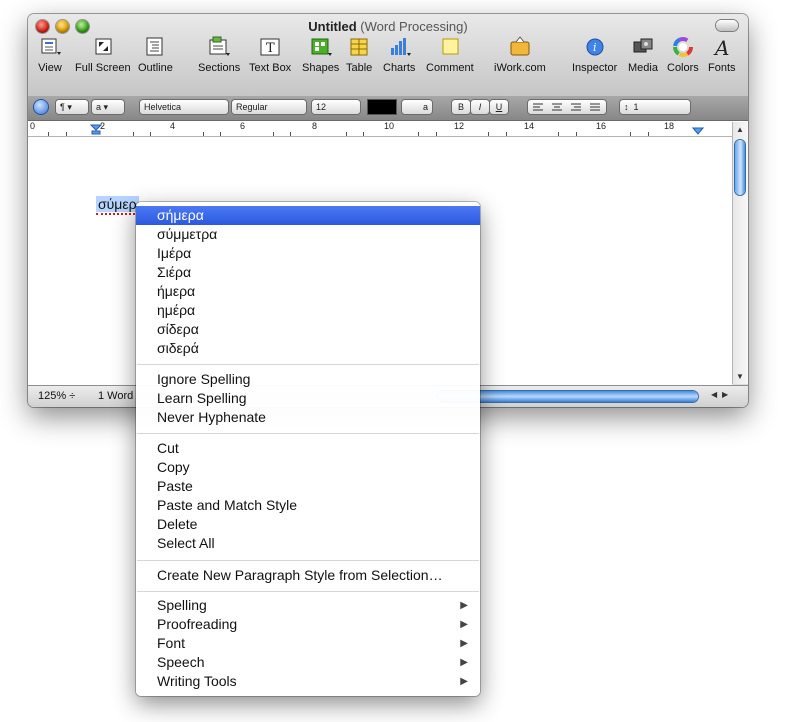  Describe the element at coordinates (698, 130) in the screenshot. I see `right-indent-marker-icon` at that location.